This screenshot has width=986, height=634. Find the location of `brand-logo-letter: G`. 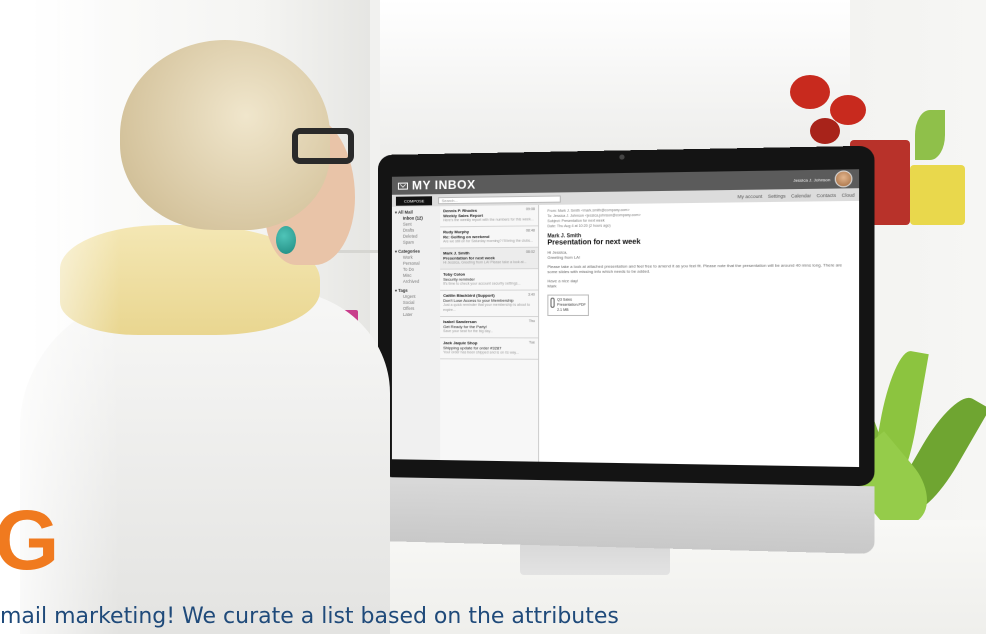

brand-logo-letter: G is located at coordinates (29, 540).